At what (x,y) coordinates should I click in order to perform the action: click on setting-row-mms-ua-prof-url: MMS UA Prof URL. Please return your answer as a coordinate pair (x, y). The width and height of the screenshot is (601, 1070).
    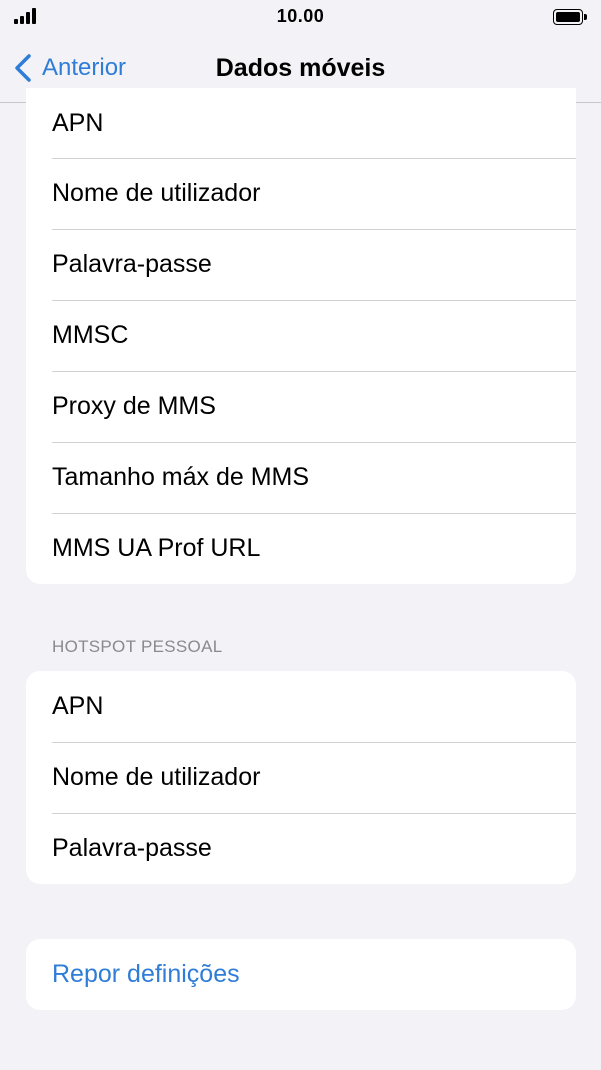
    Looking at the image, I should click on (301, 548).